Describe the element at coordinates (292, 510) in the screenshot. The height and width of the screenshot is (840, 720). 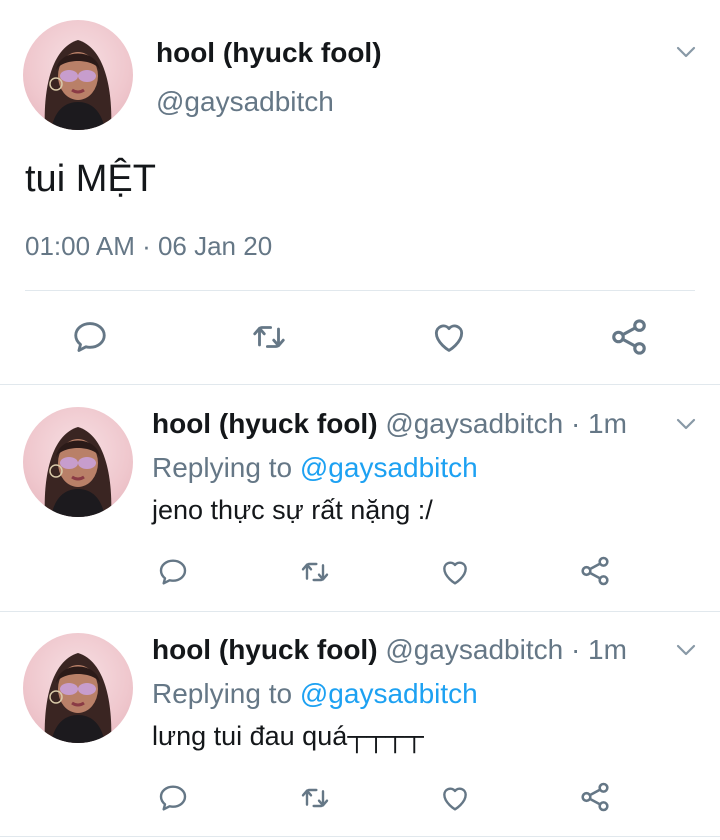
I see `reply-text: jeno thực sự rất nặng :/` at that location.